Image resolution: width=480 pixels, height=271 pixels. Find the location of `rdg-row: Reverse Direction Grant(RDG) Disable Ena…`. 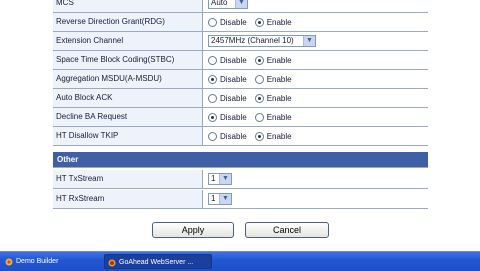

rdg-row: Reverse Direction Grant(RDG) Disable Ena… is located at coordinates (240, 22).